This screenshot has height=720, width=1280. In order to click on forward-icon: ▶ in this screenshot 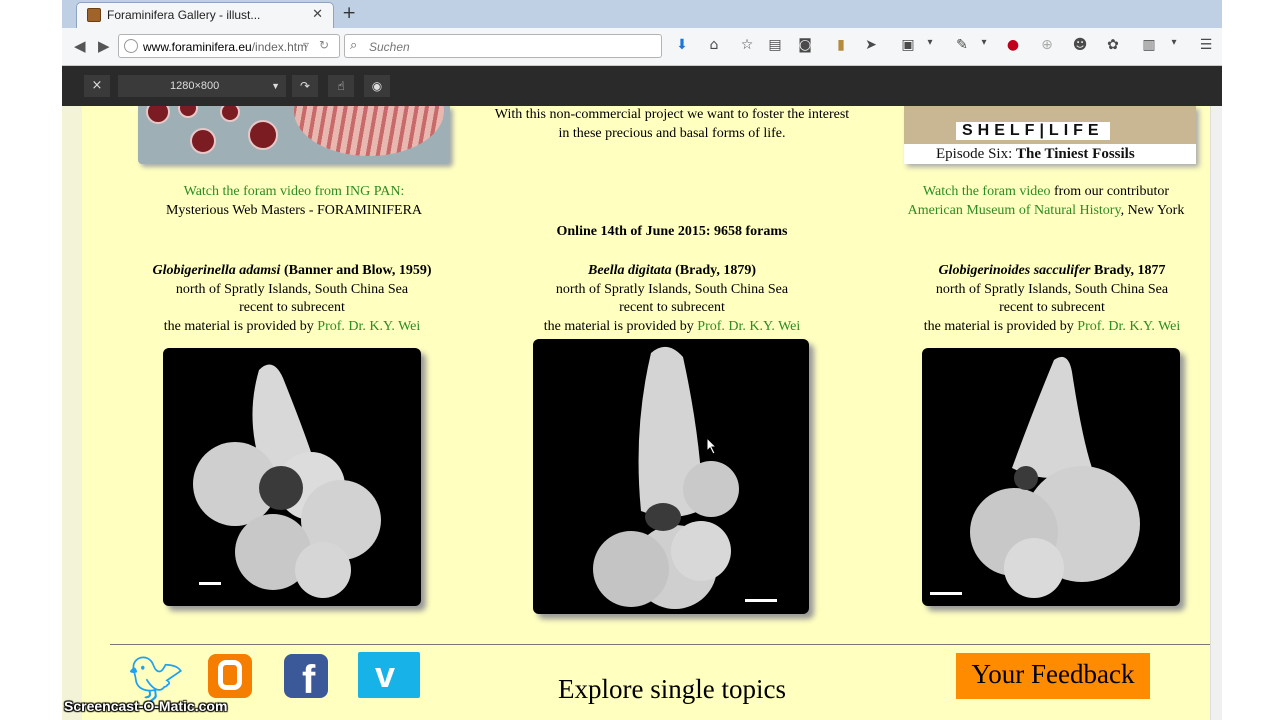, I will do `click(104, 46)`.